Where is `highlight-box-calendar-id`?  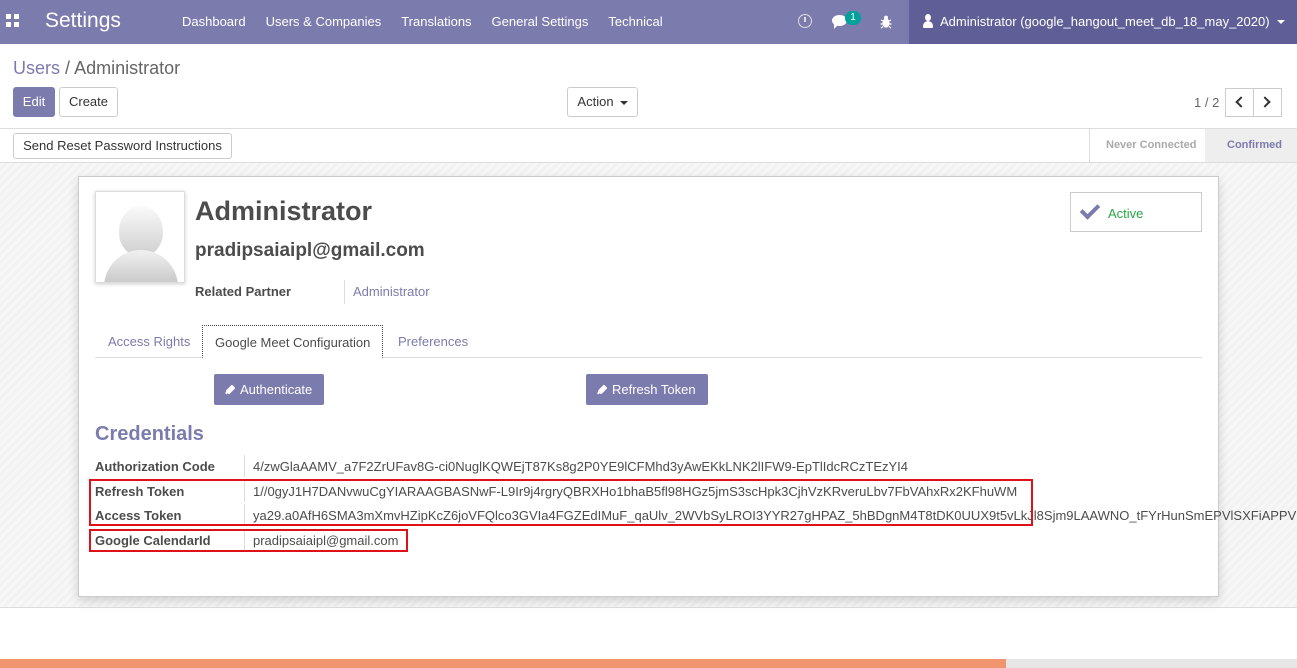
highlight-box-calendar-id is located at coordinates (248, 540).